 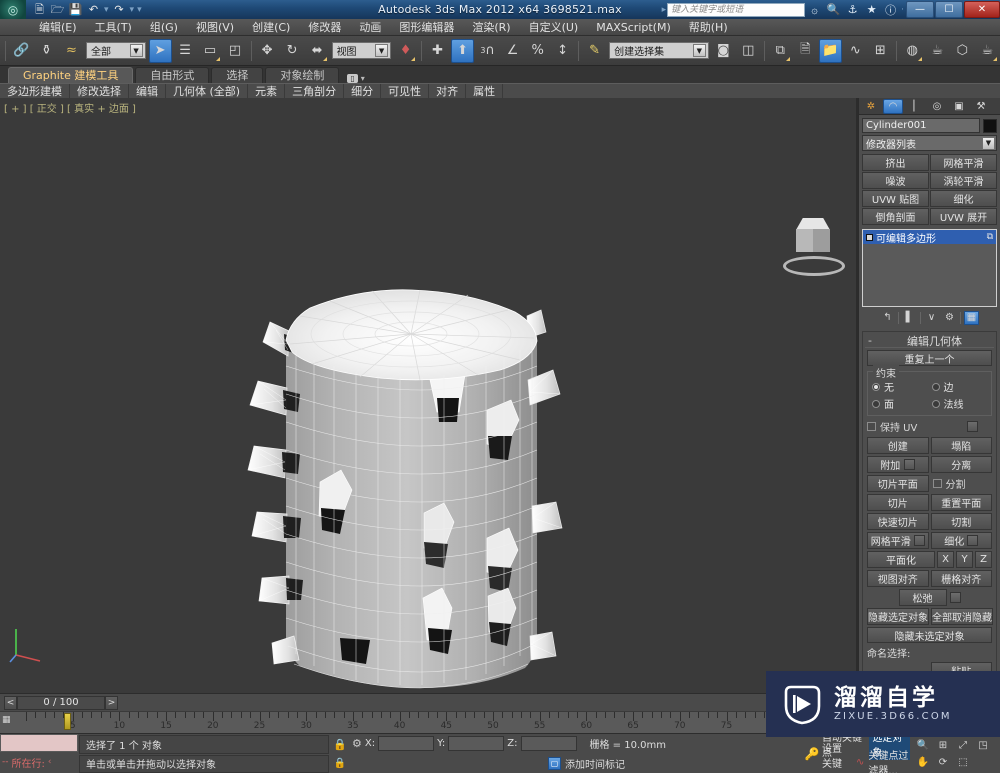 What do you see at coordinates (106, 10) in the screenshot?
I see `undo-dropdown-icon: ▾` at bounding box center [106, 10].